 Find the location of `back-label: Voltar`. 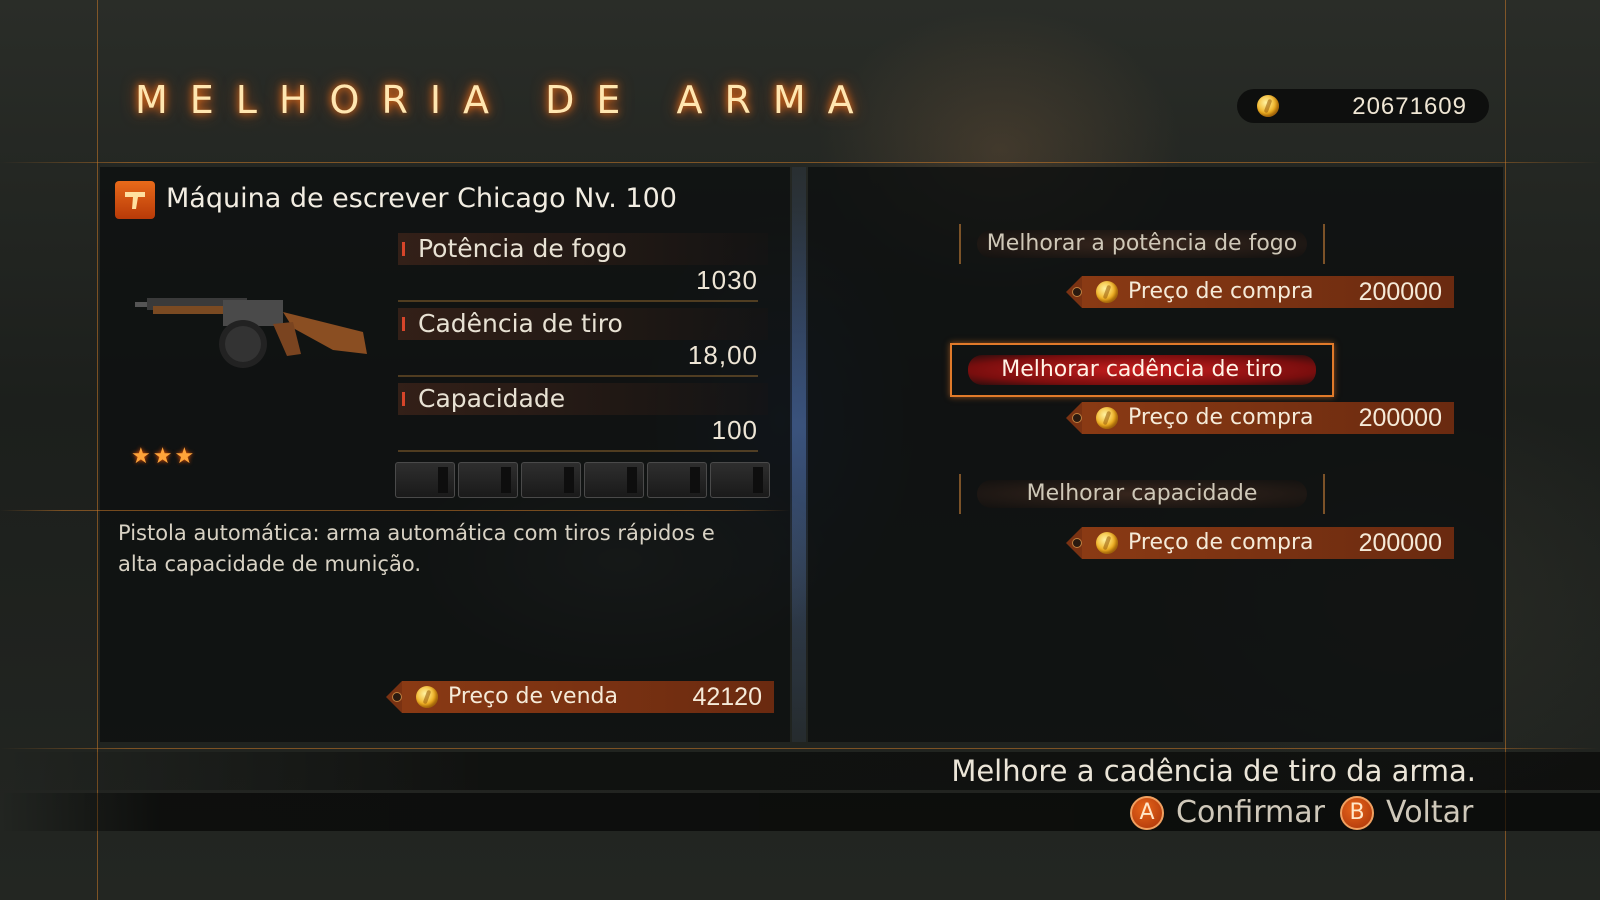

back-label: Voltar is located at coordinates (1430, 812).